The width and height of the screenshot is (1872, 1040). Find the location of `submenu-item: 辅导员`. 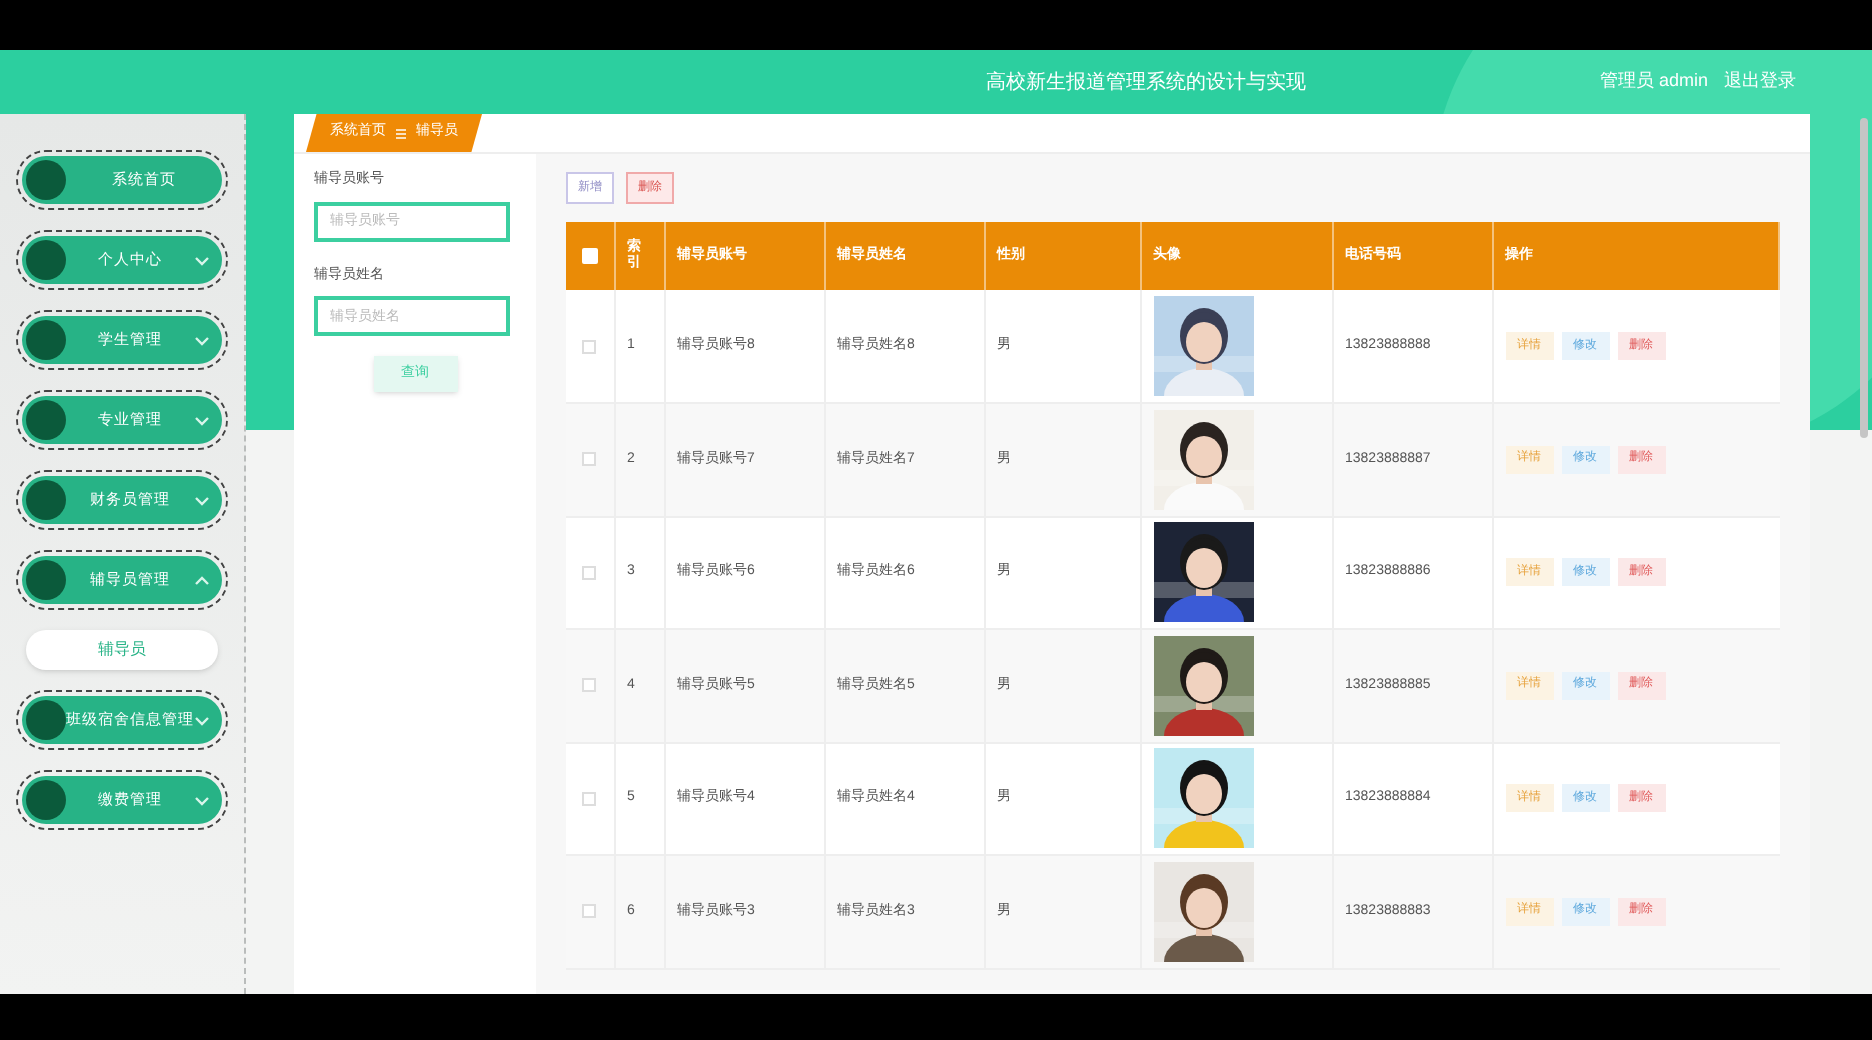

submenu-item: 辅导员 is located at coordinates (122, 650).